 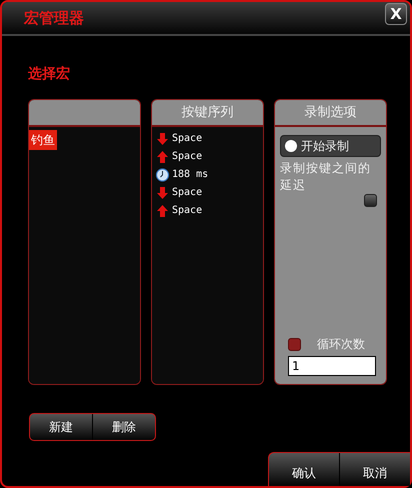 What do you see at coordinates (162, 175) in the screenshot?
I see `clock-icon` at bounding box center [162, 175].